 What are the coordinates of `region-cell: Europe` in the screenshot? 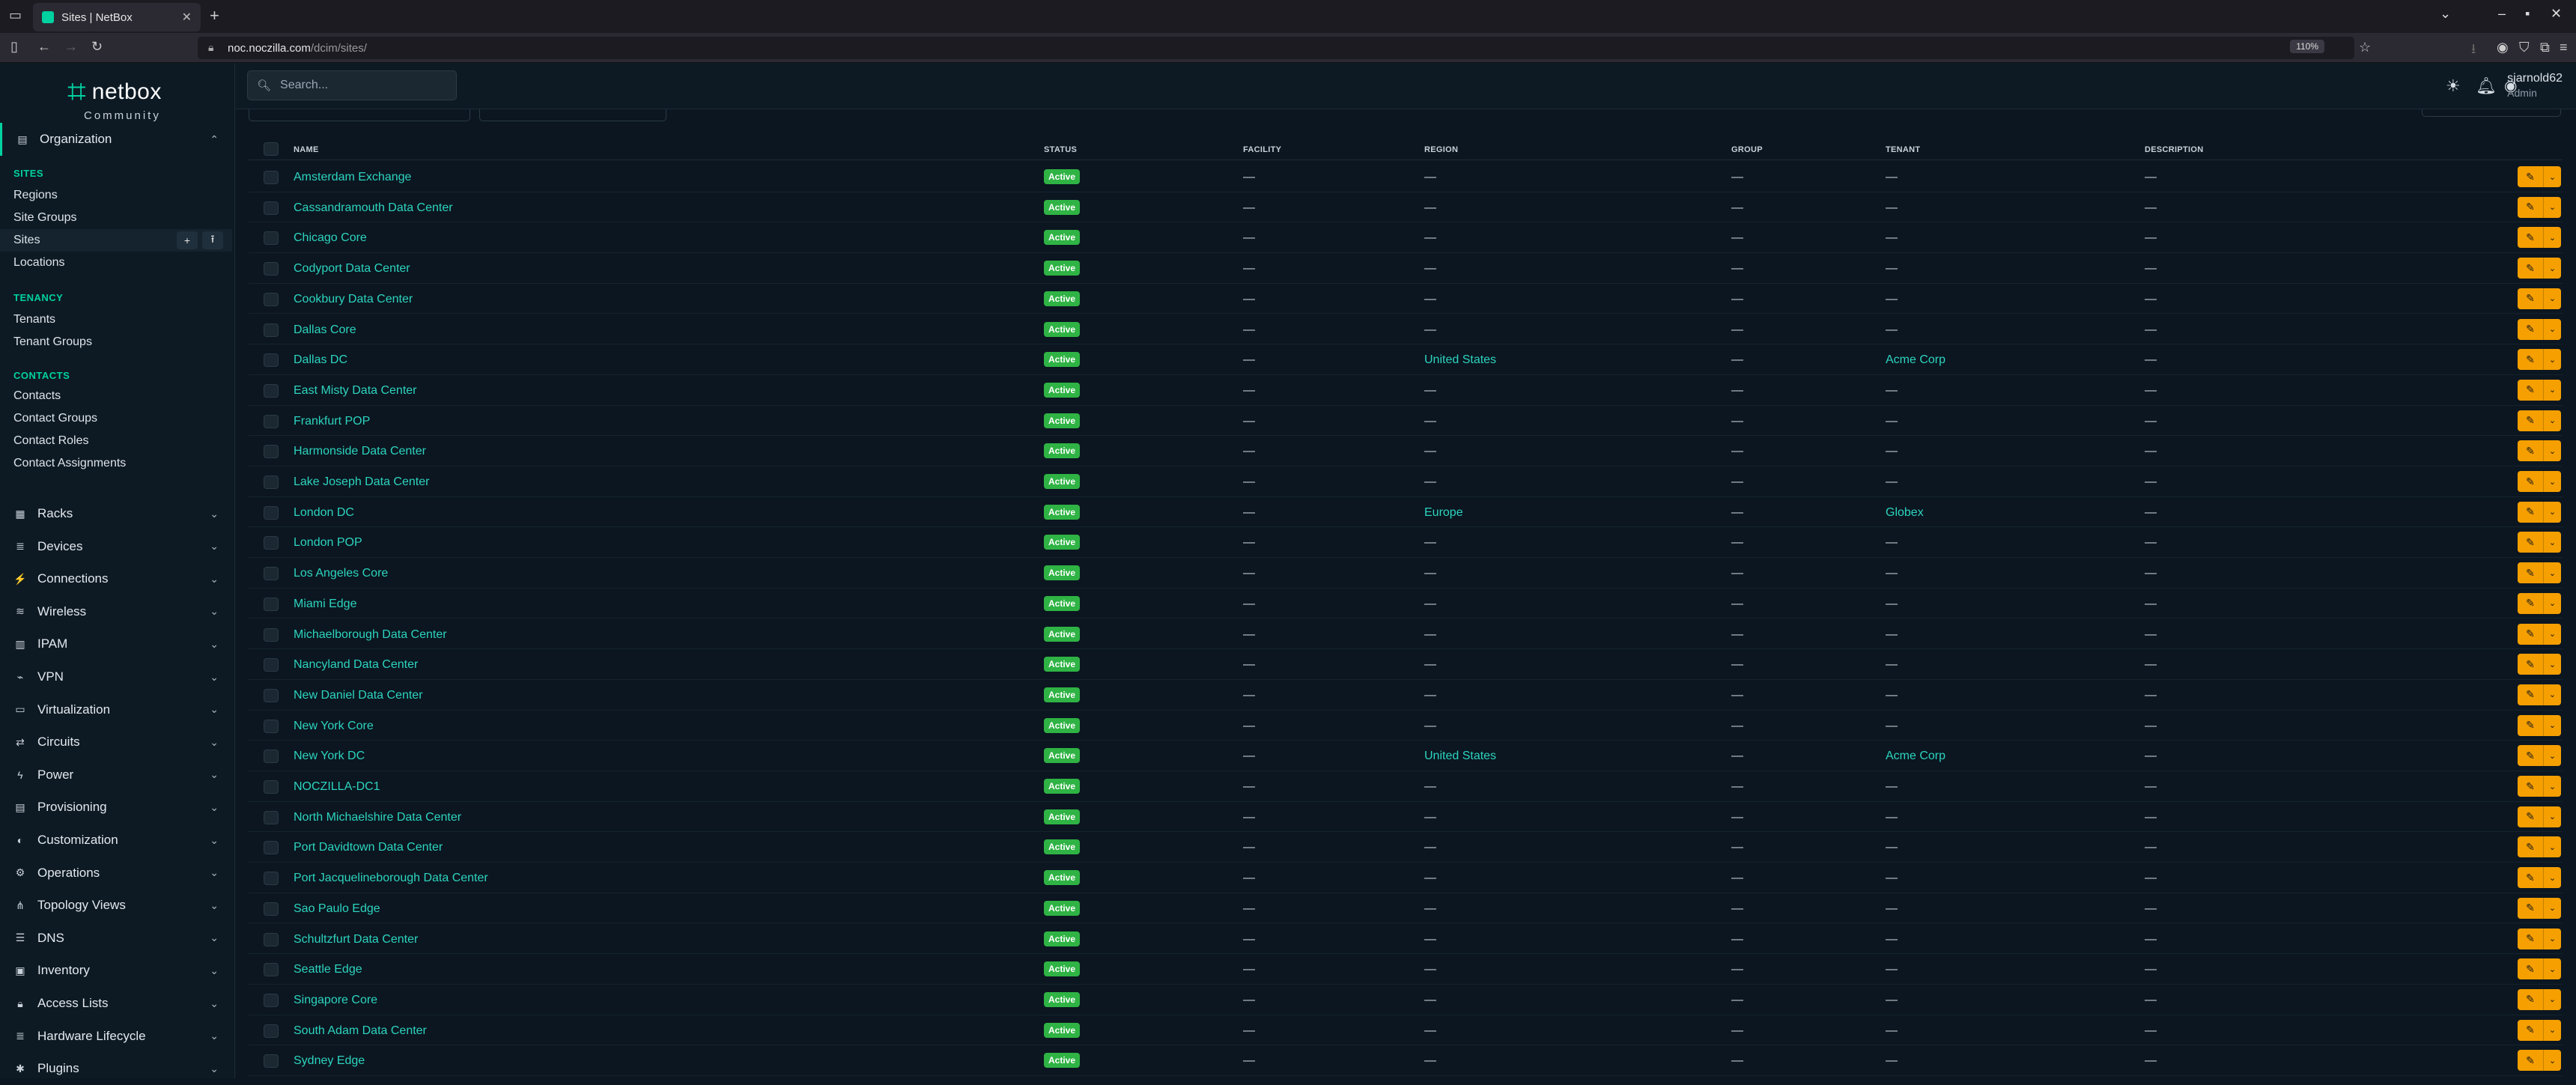 It's located at (1443, 513).